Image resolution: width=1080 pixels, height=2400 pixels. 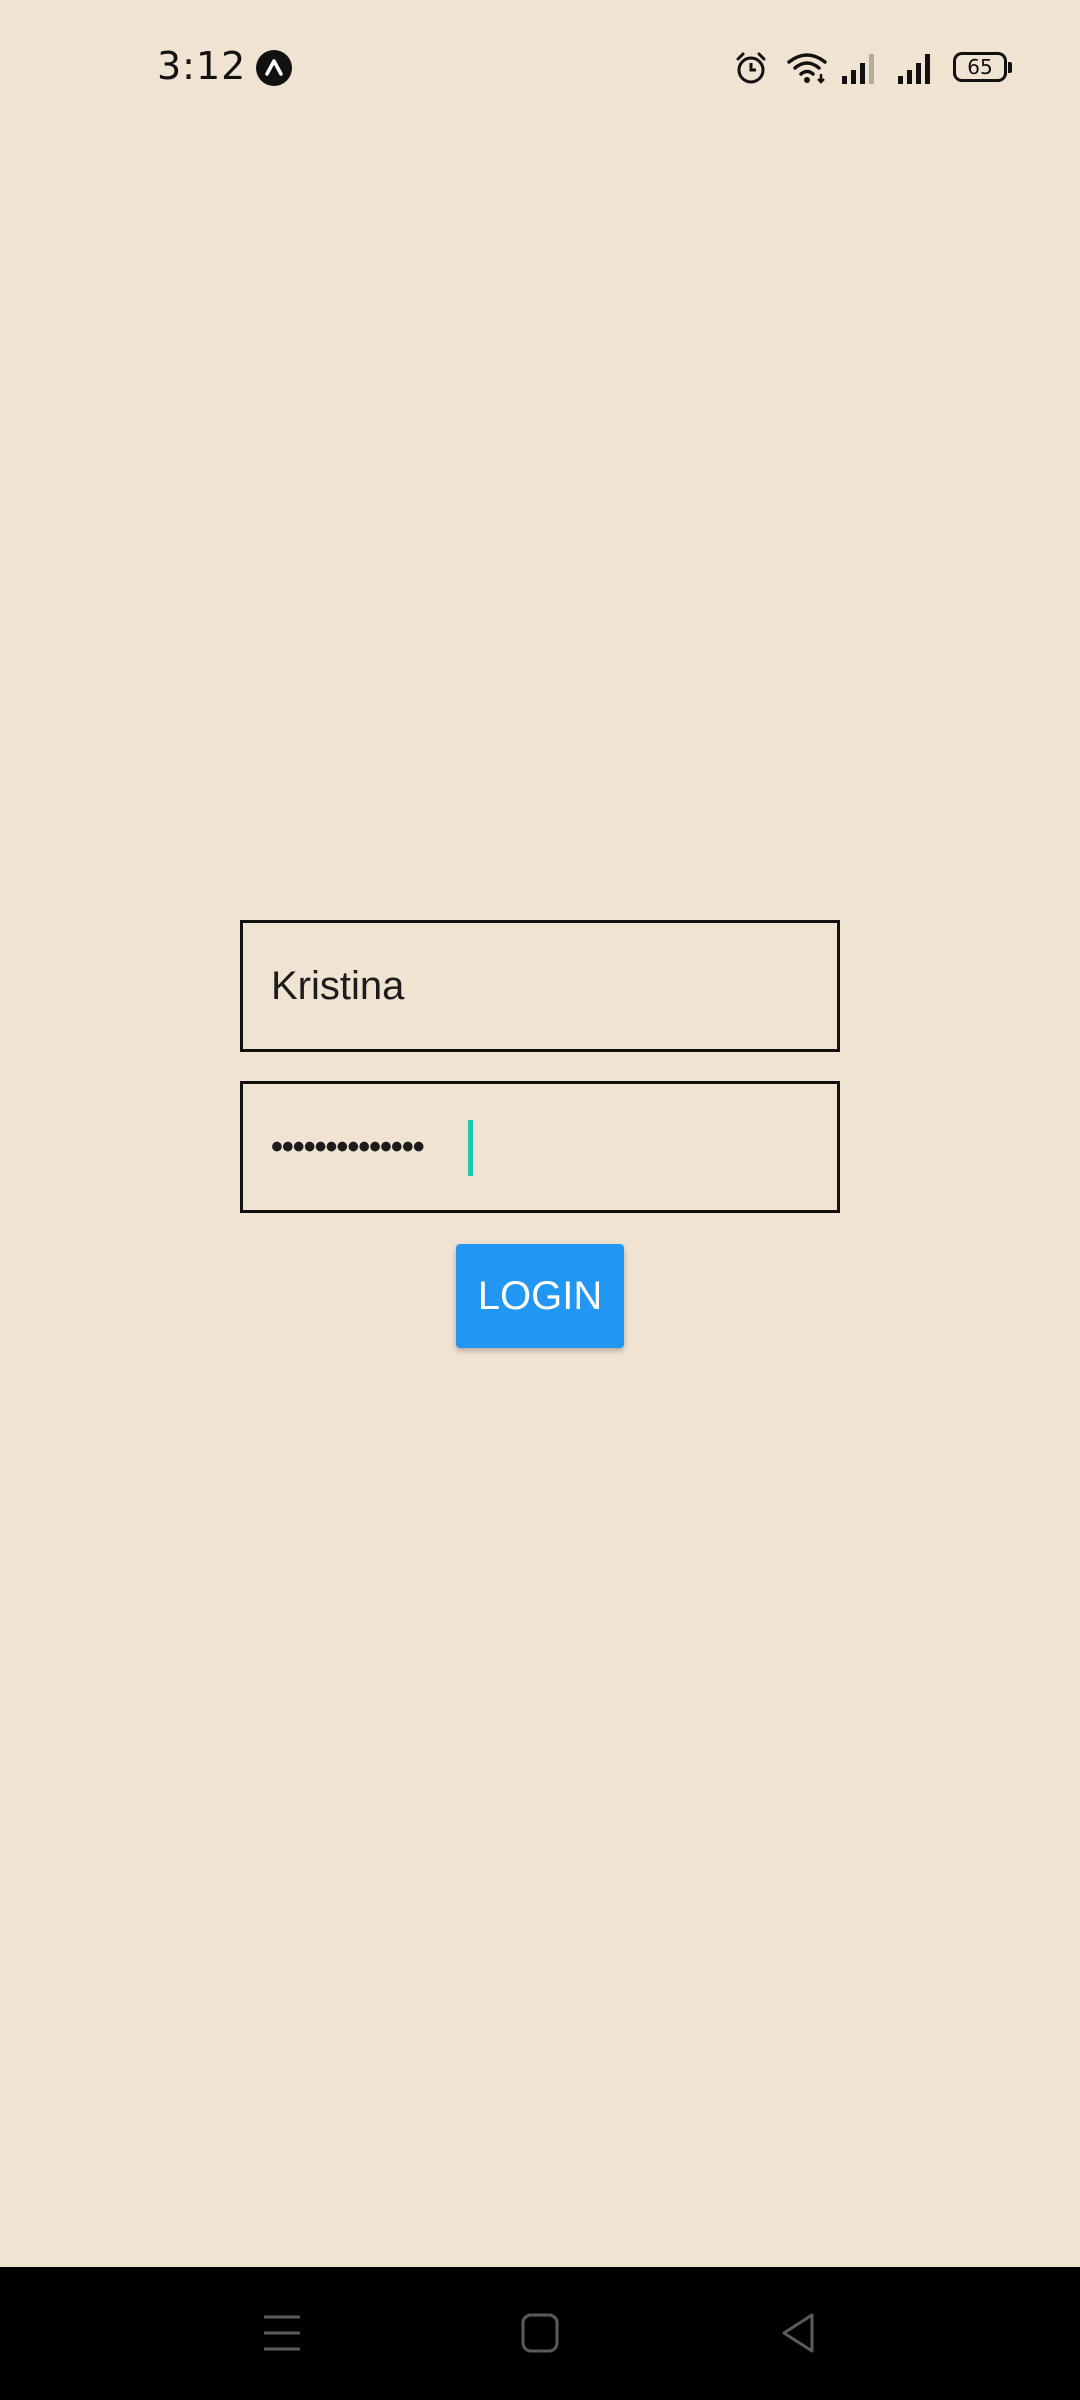 What do you see at coordinates (798, 2335) in the screenshot?
I see `back-icon` at bounding box center [798, 2335].